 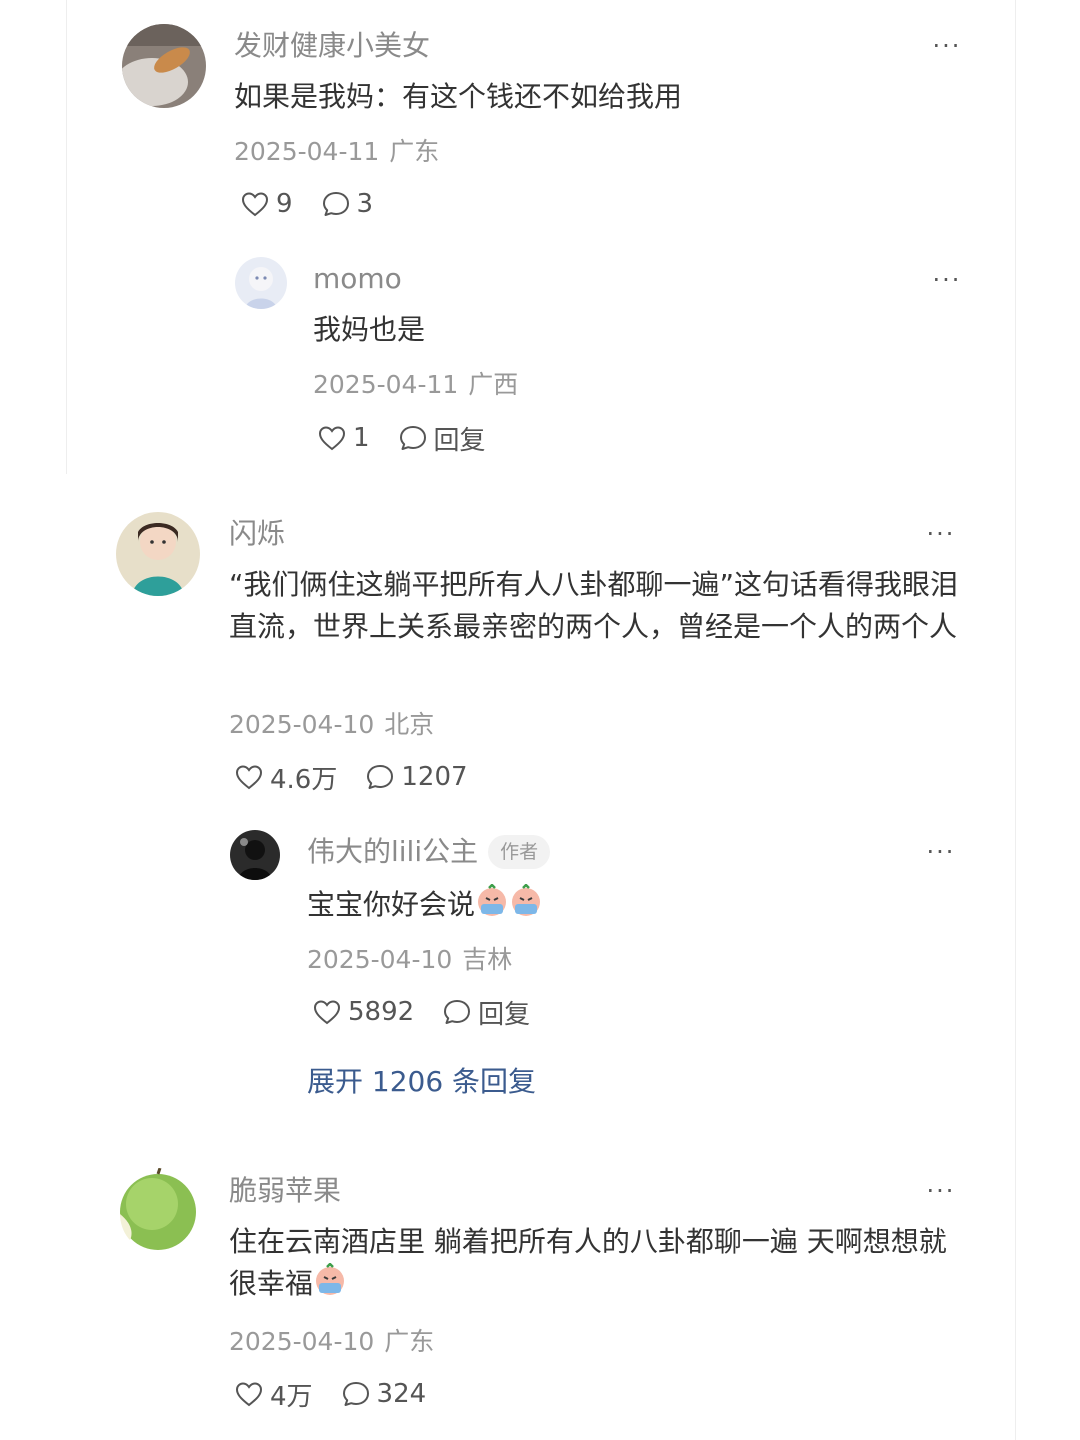 I want to click on comment-location: 北京, so click(x=409, y=724).